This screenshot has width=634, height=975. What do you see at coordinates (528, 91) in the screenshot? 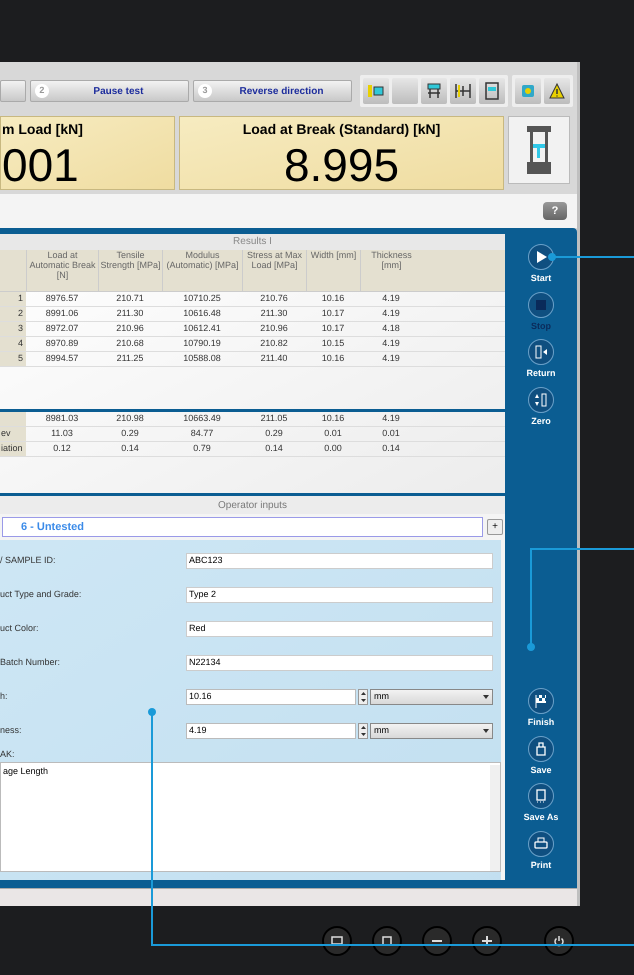
I see `settings-icon` at bounding box center [528, 91].